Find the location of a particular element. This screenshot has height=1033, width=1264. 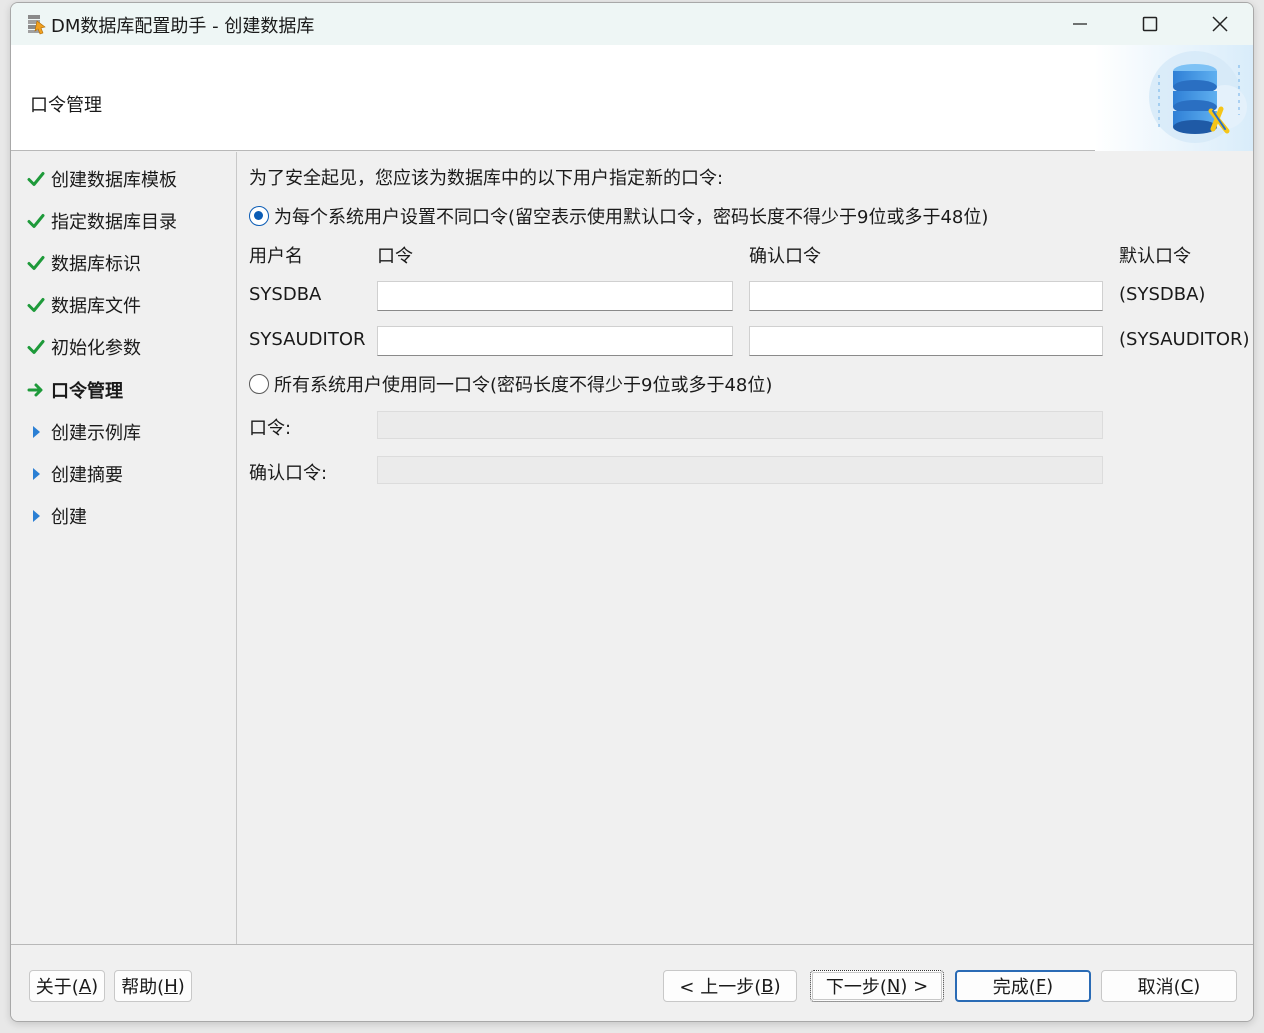

cancel-button-key: C is located at coordinates (1187, 986).